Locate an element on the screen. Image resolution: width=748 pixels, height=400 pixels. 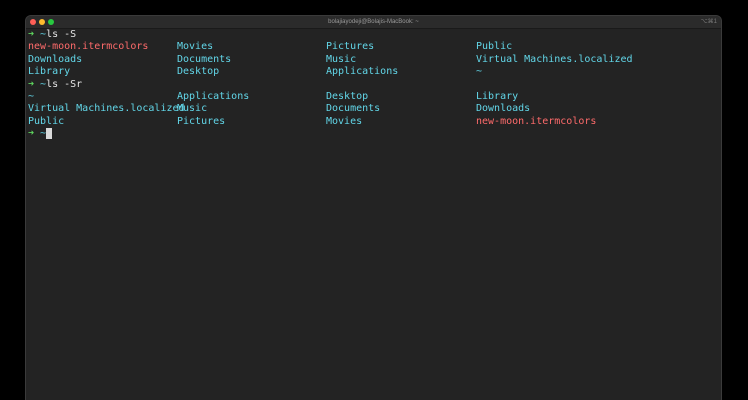
text-cursor is located at coordinates (49, 134).